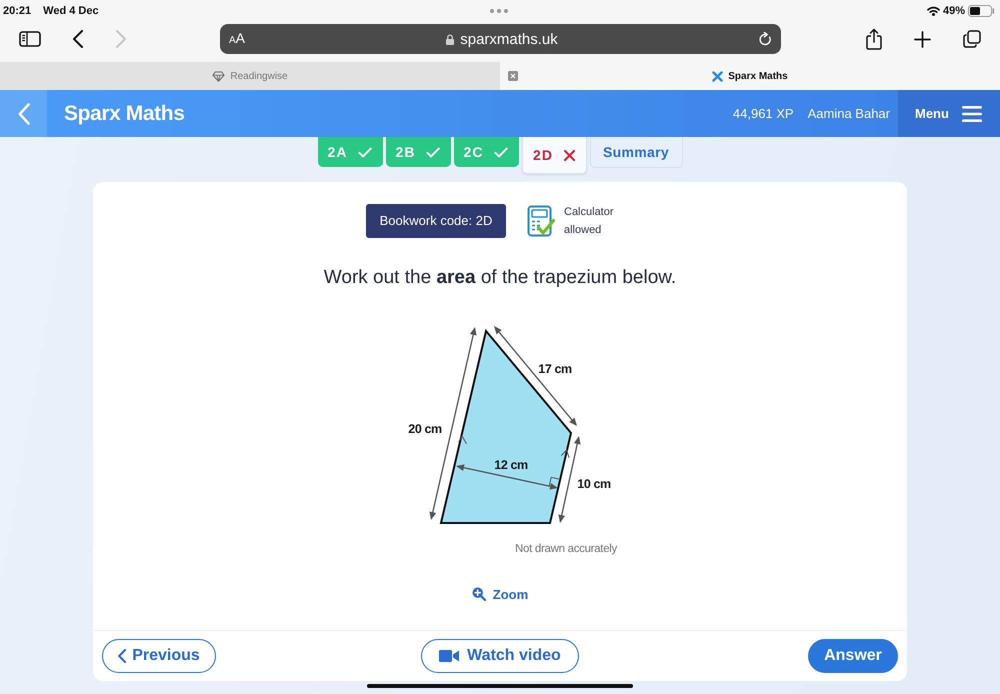 This screenshot has height=694, width=1000. What do you see at coordinates (718, 76) in the screenshot?
I see `cross-logo-icon` at bounding box center [718, 76].